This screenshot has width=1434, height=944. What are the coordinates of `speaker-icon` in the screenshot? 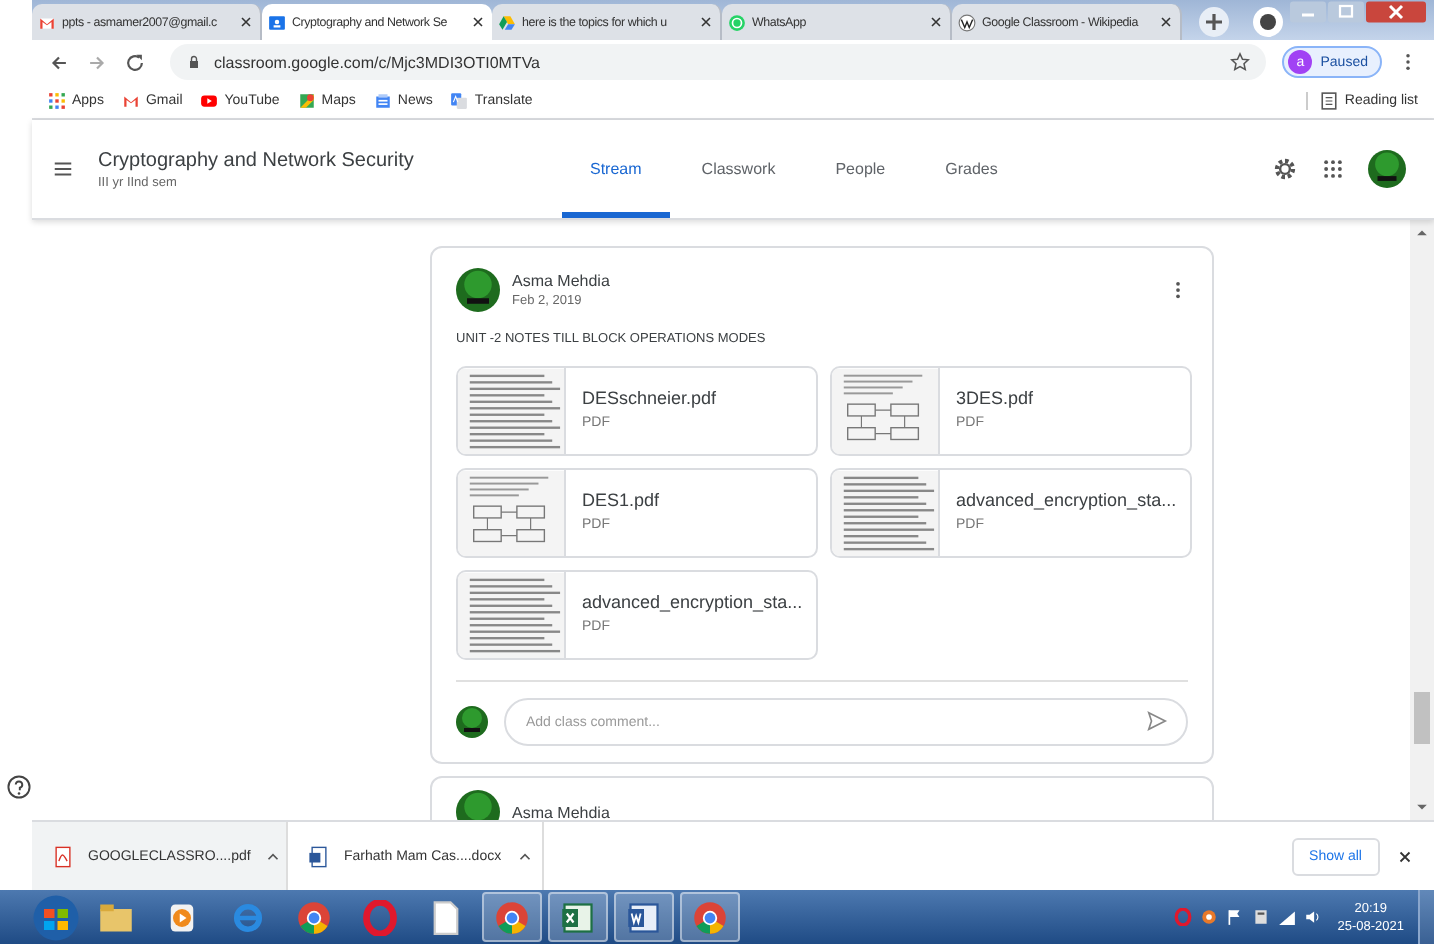 It's located at (1312, 917).